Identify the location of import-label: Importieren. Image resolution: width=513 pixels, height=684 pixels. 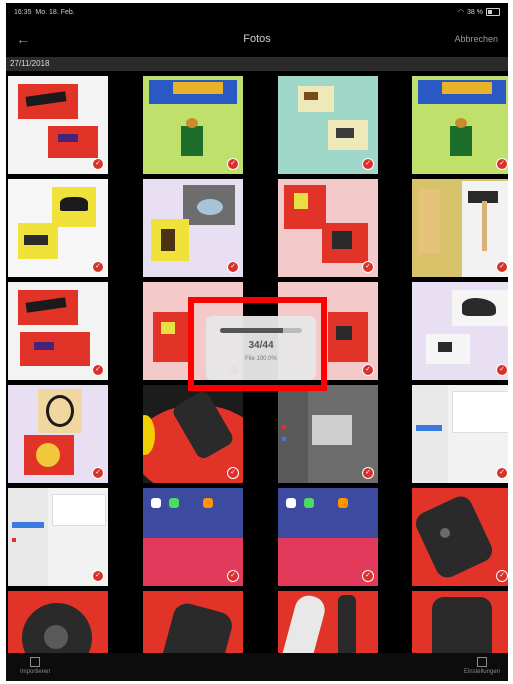
(35, 672).